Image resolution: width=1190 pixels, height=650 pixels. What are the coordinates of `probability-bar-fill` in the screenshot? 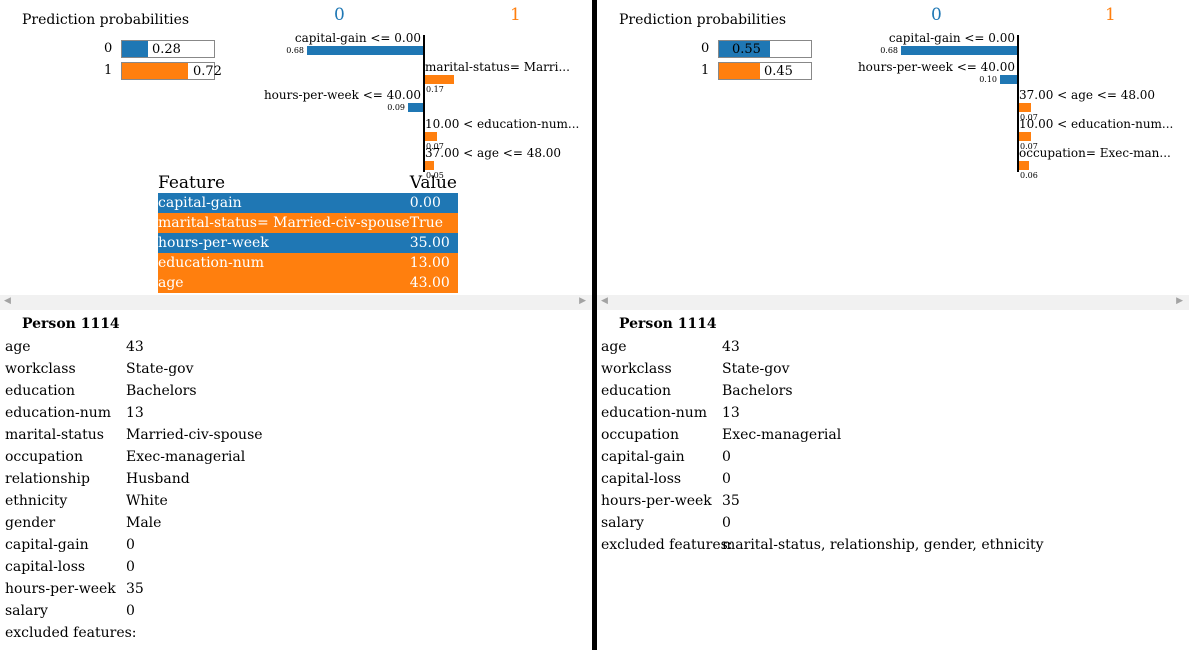 It's located at (135, 49).